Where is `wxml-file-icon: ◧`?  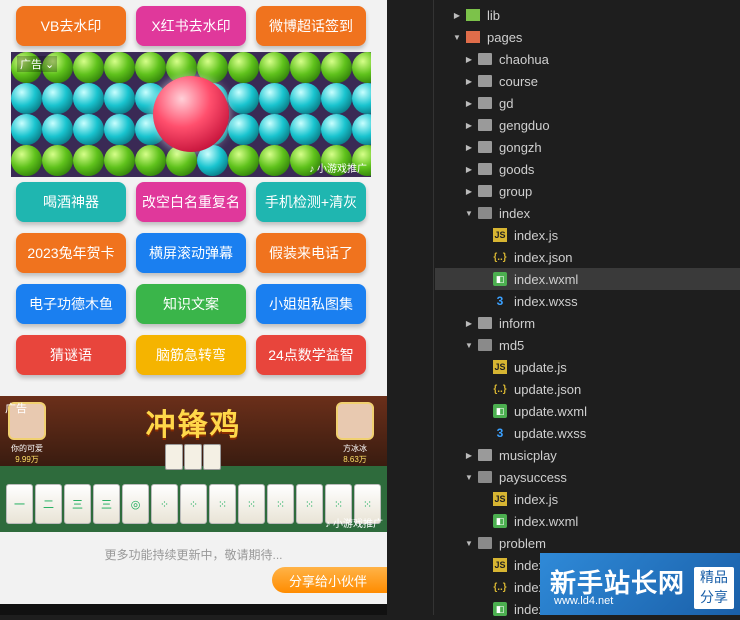 wxml-file-icon: ◧ is located at coordinates (500, 279).